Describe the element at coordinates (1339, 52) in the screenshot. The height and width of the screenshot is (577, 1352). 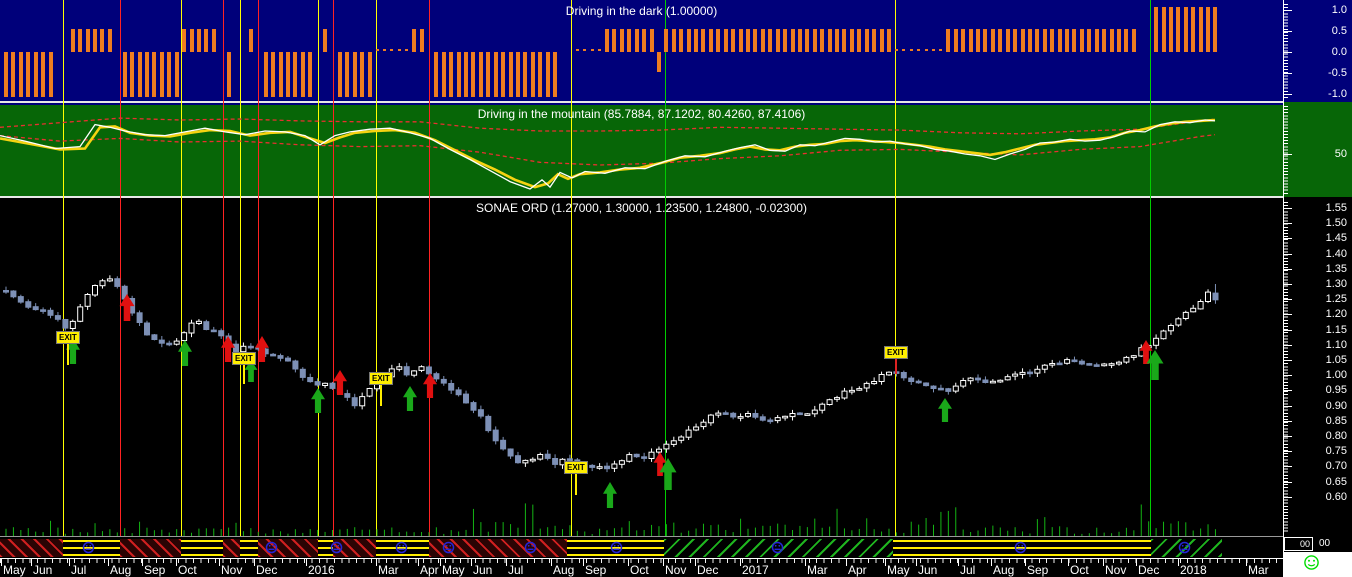
I see `axis-tick-label: 0.0` at that location.